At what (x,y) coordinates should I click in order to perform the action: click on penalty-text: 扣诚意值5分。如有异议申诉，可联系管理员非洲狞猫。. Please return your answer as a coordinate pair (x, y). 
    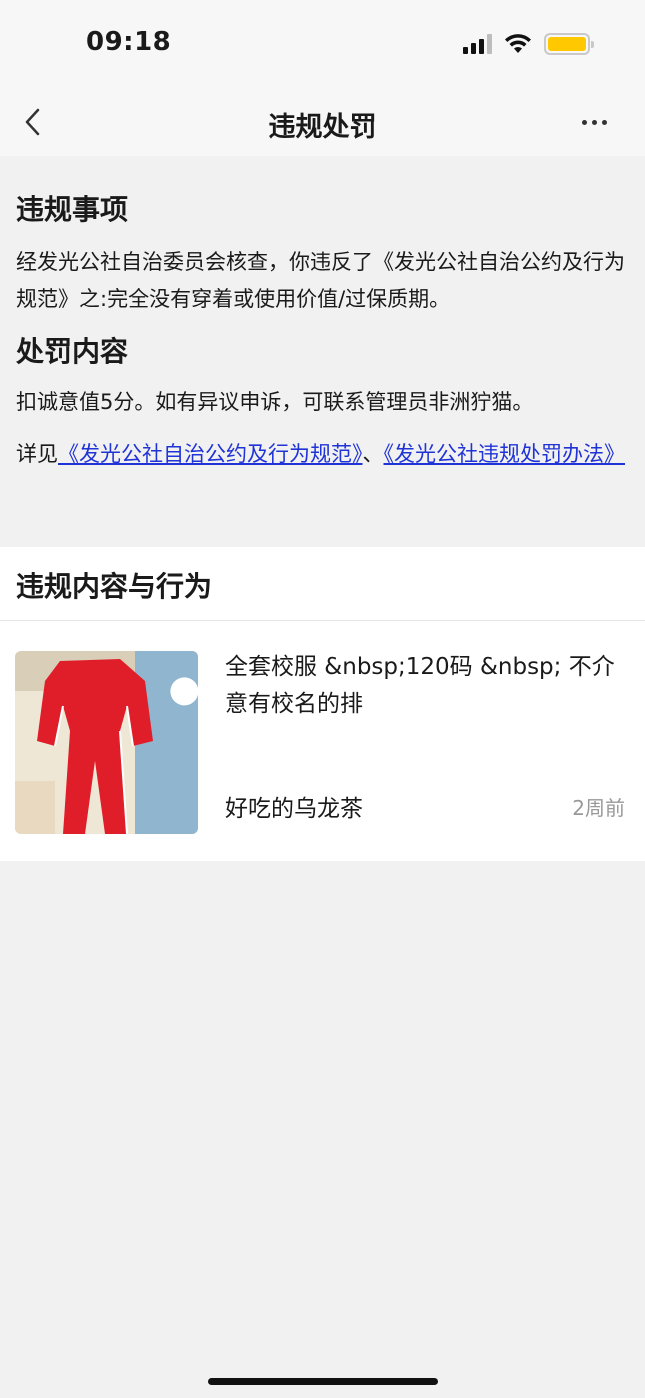
    Looking at the image, I should click on (275, 402).